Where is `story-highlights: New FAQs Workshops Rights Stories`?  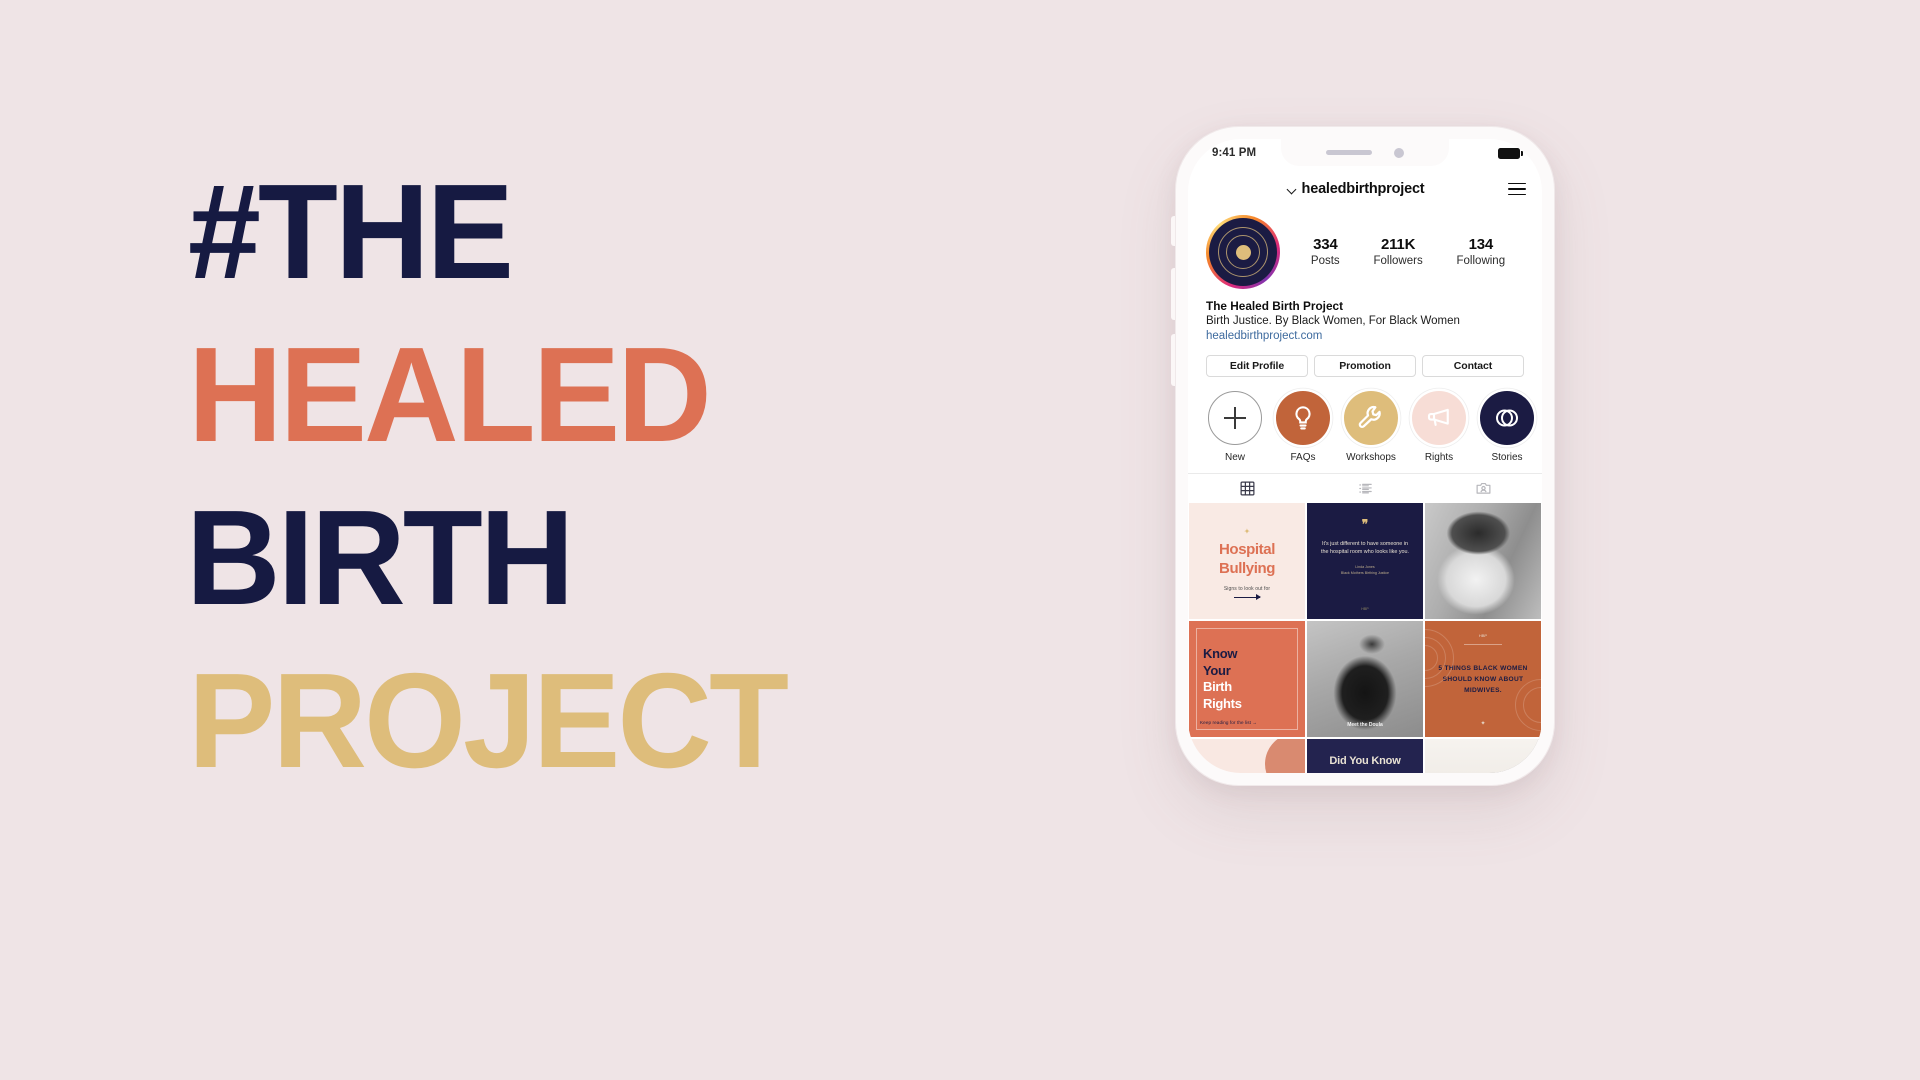
story-highlights: New FAQs Workshops Rights Stories is located at coordinates (1365, 425).